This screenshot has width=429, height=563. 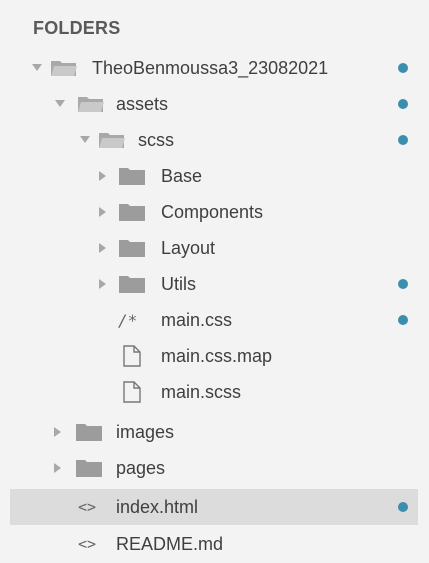 I want to click on tree-item-label: Utils, so click(x=178, y=283).